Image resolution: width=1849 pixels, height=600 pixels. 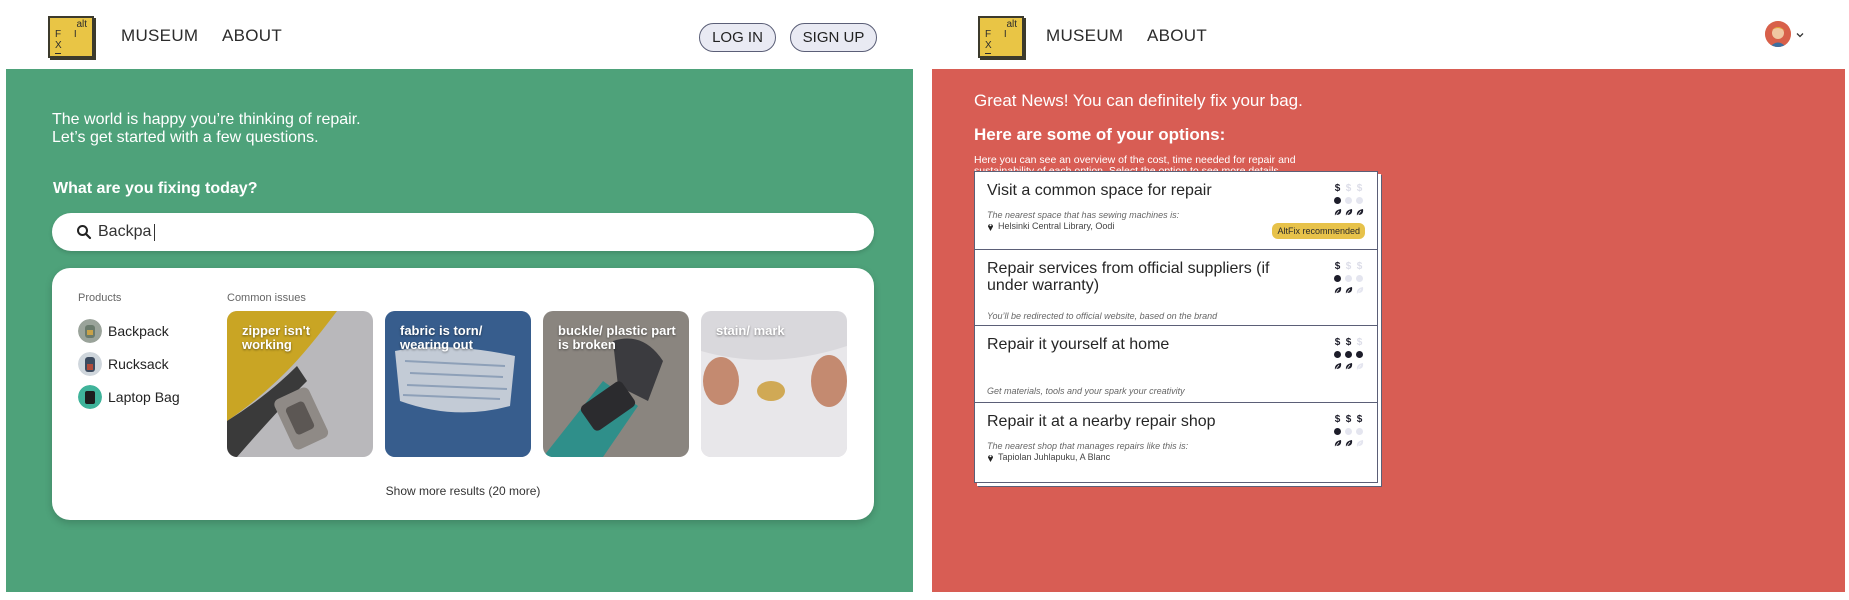 What do you see at coordinates (441, 337) in the screenshot?
I see `issue-label: fabric is torn/ wearing out` at bounding box center [441, 337].